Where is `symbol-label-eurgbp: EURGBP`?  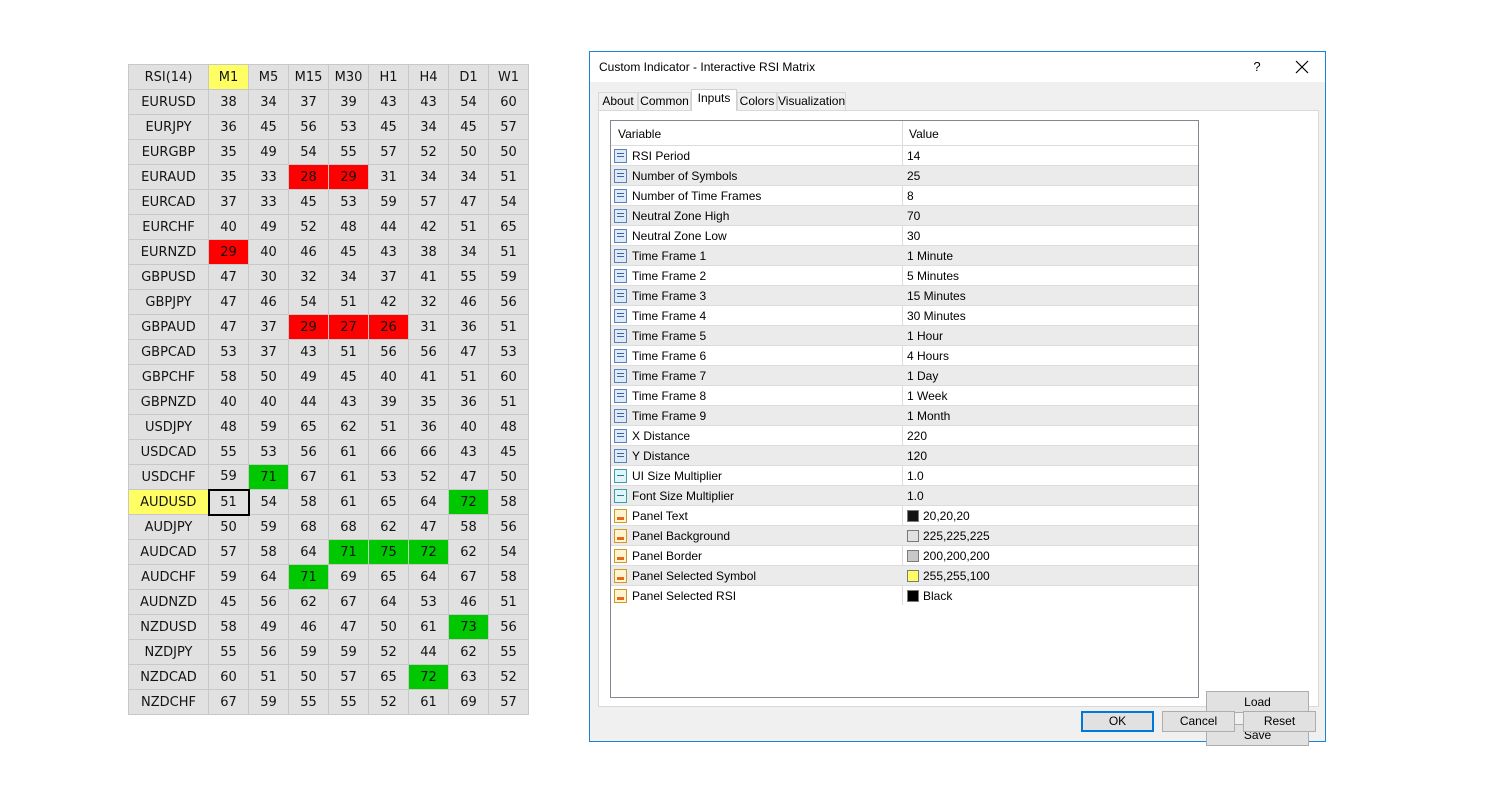 symbol-label-eurgbp: EURGBP is located at coordinates (168, 152).